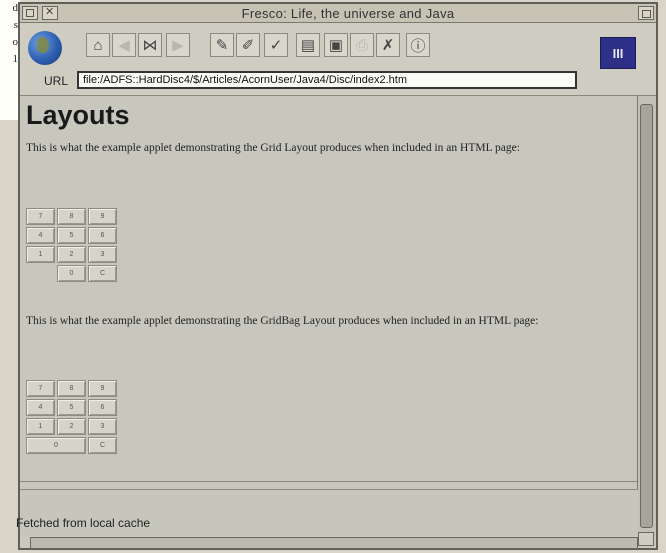 The height and width of the screenshot is (553, 666). I want to click on vertical-scroll-thumb, so click(646, 316).